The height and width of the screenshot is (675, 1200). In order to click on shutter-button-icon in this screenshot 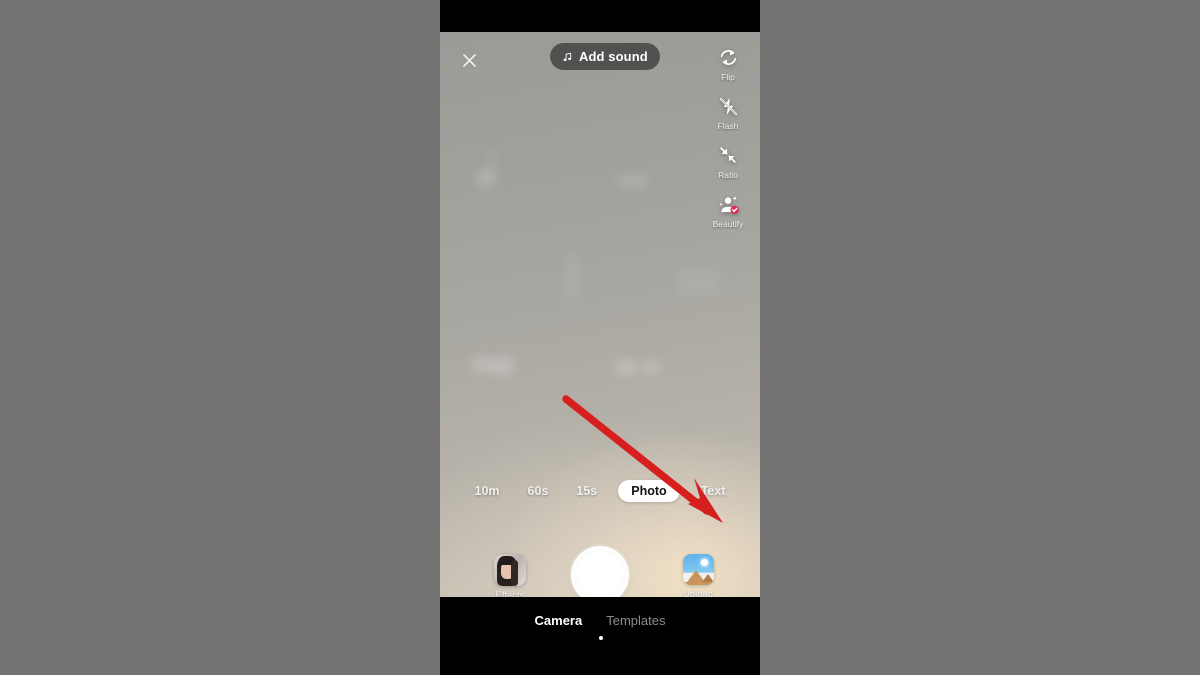, I will do `click(600, 575)`.